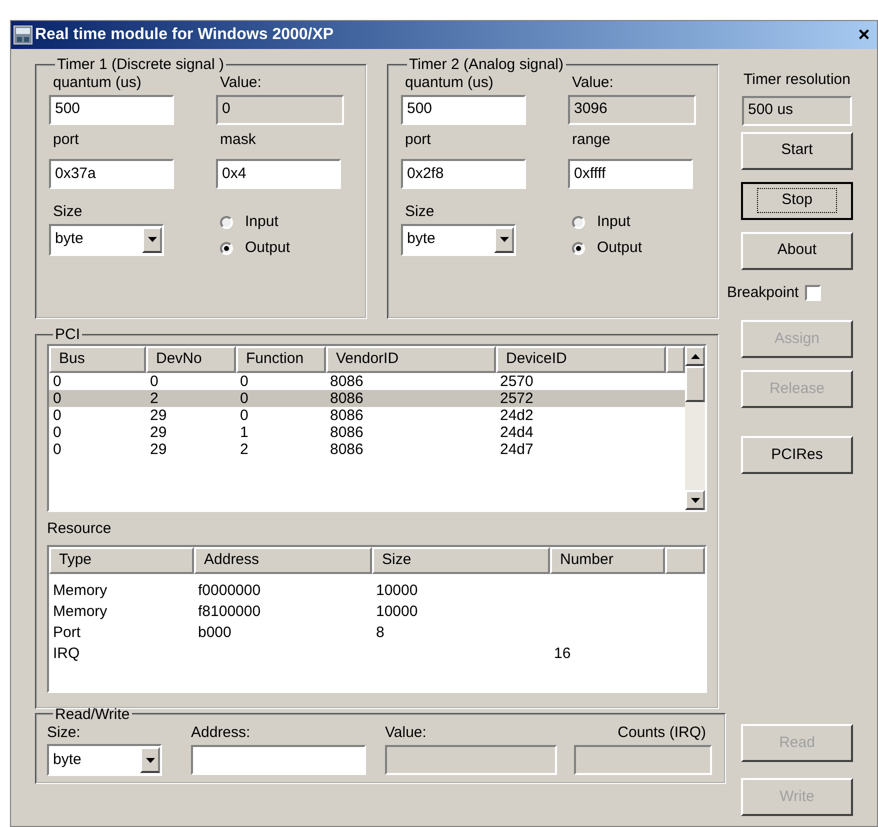 The width and height of the screenshot is (878, 827). I want to click on column-header: Size, so click(461, 560).